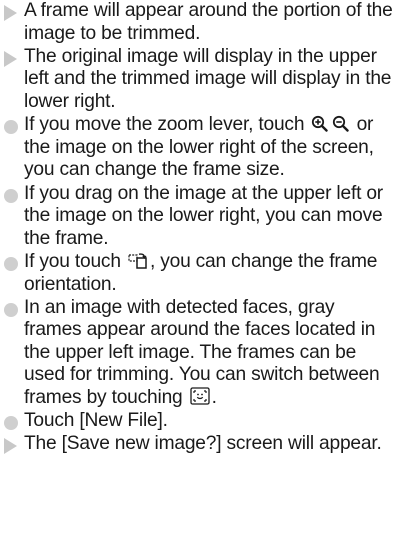  I want to click on instruction-text: If you move the zoom lever, touch, so click(167, 125).